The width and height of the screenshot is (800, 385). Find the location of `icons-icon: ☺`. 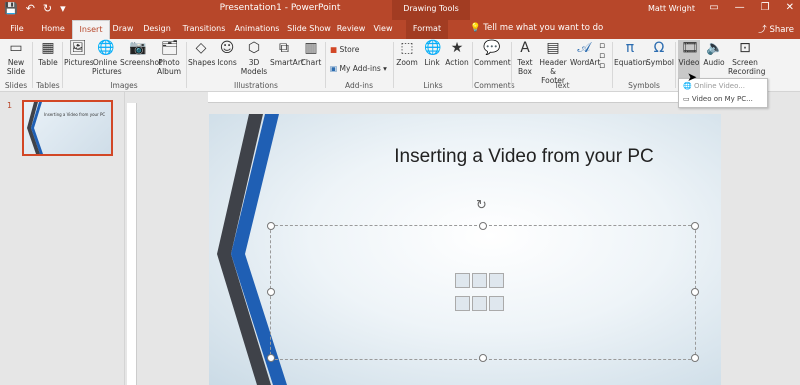

icons-icon: ☺ is located at coordinates (227, 48).